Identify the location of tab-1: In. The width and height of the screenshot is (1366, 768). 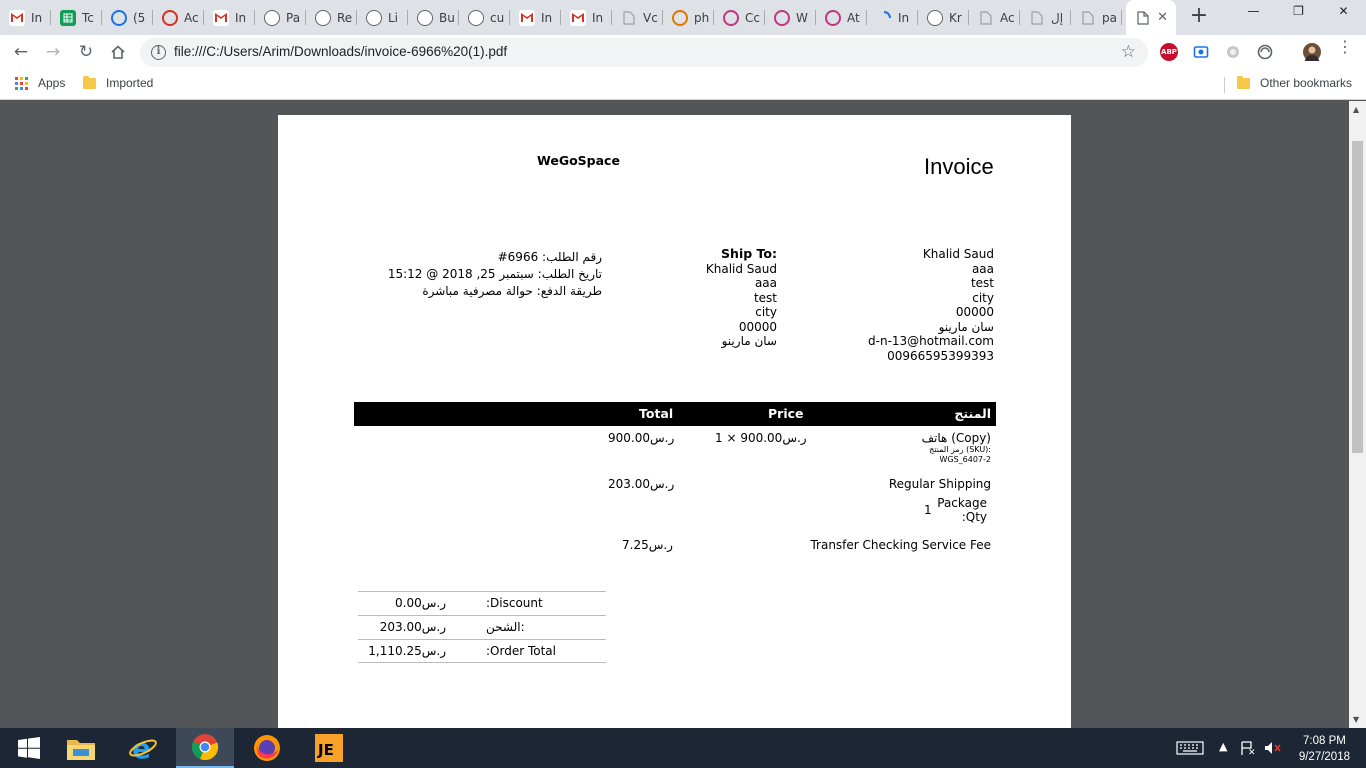
(25, 17).